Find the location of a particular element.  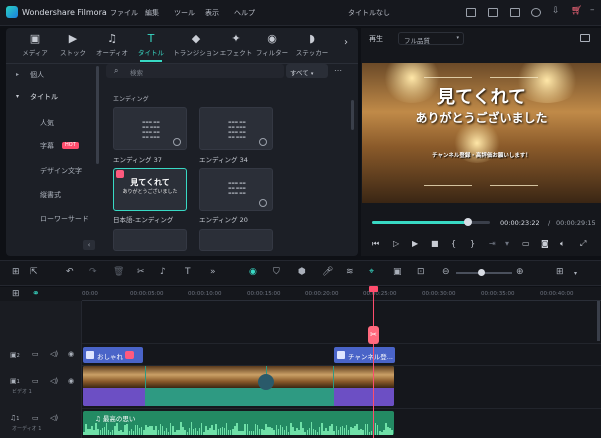

playhead is located at coordinates (373, 362).